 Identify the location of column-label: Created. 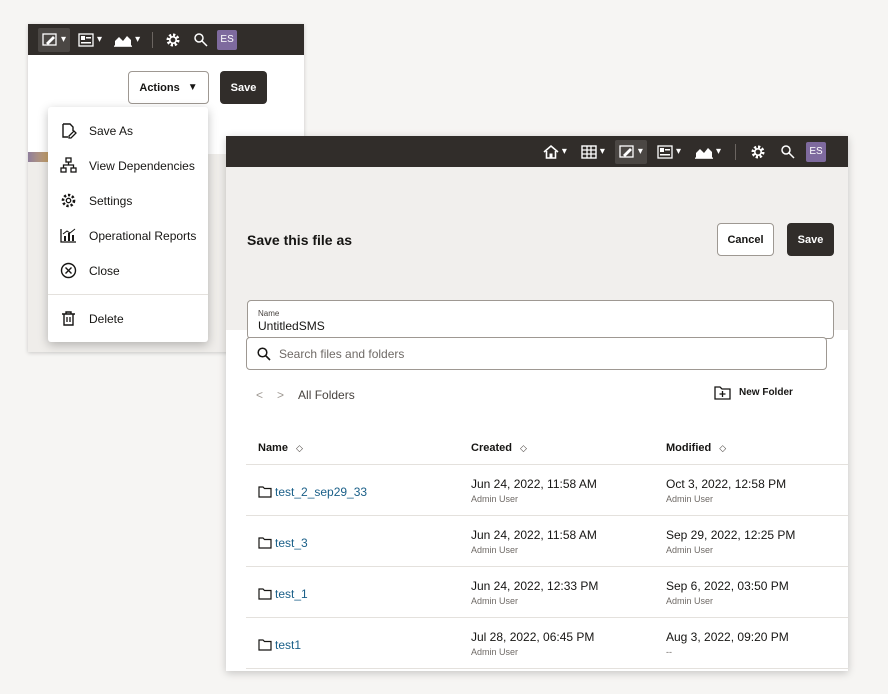
(491, 448).